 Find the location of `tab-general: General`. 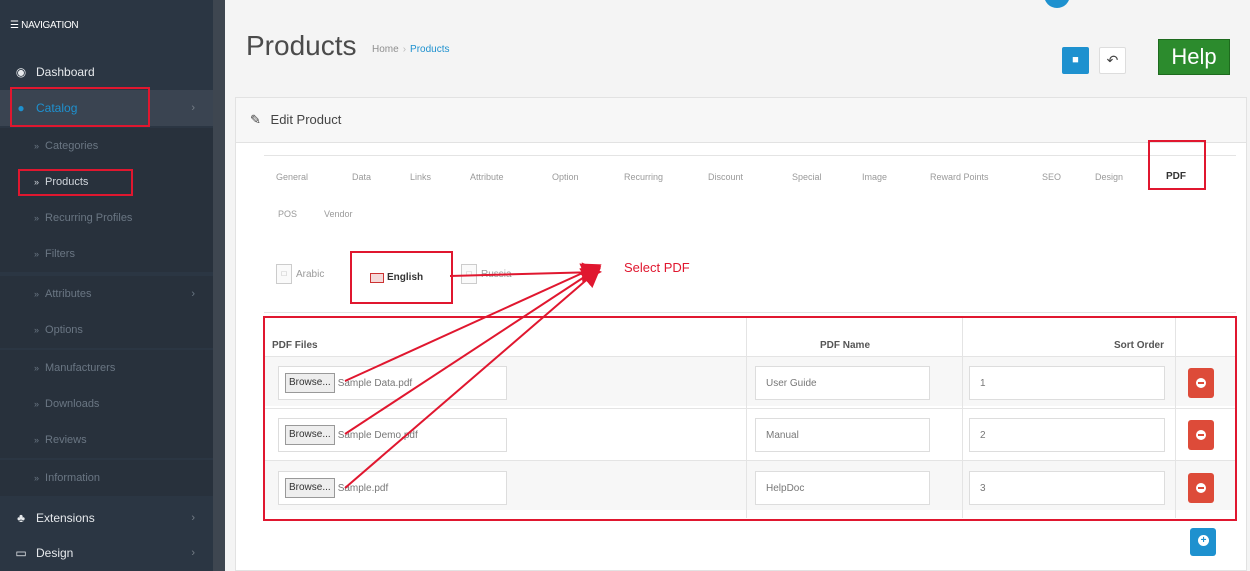

tab-general: General is located at coordinates (292, 177).